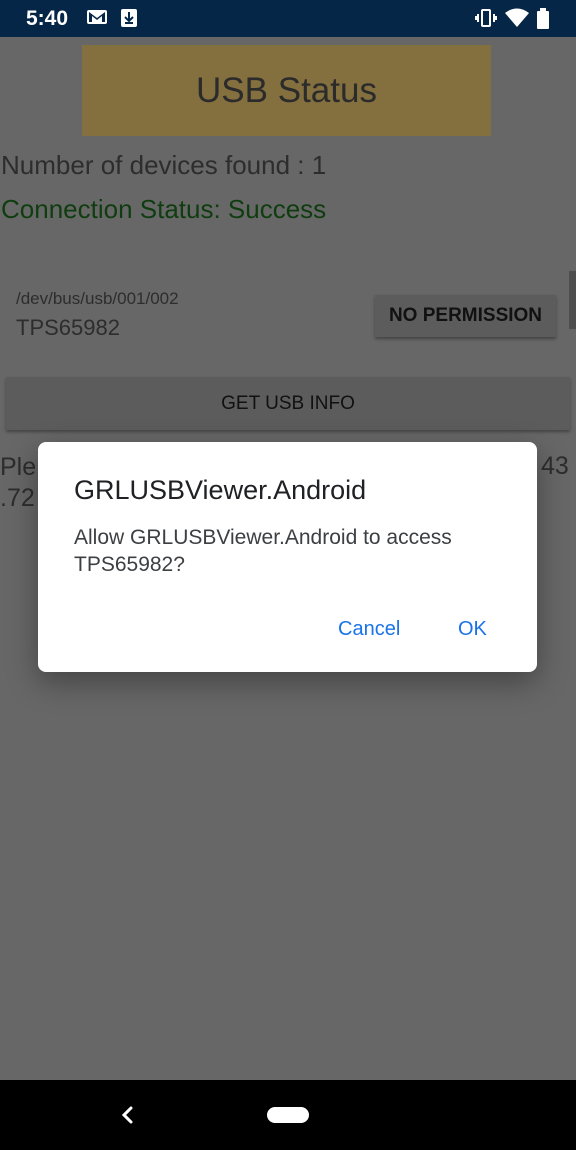 Image resolution: width=576 pixels, height=1150 pixels. I want to click on scrollbar, so click(572, 300).